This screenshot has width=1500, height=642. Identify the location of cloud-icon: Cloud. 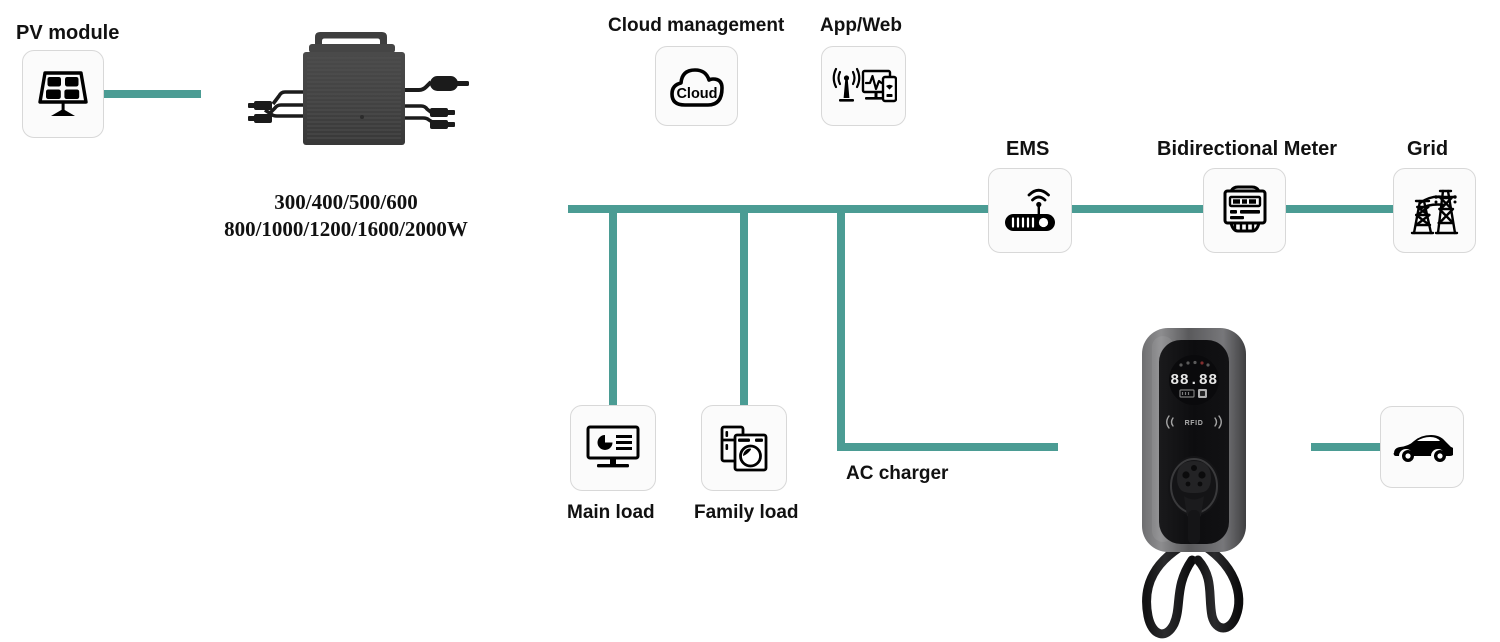
(697, 86).